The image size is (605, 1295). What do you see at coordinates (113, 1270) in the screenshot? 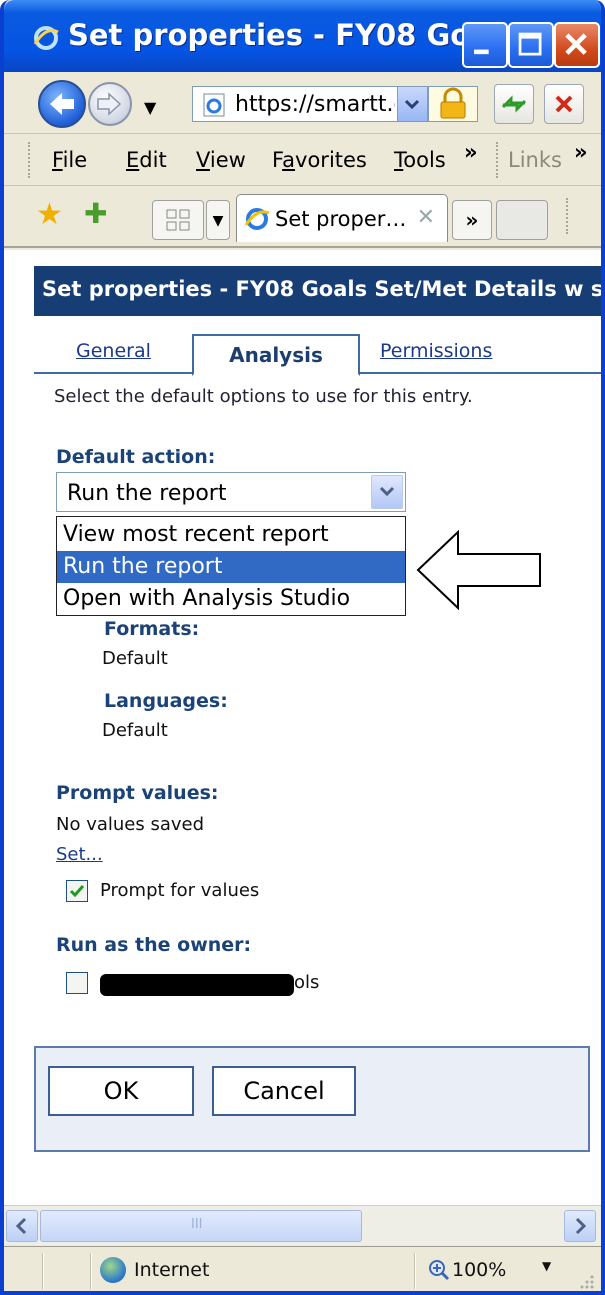
I see `internet-globe-icon` at bounding box center [113, 1270].